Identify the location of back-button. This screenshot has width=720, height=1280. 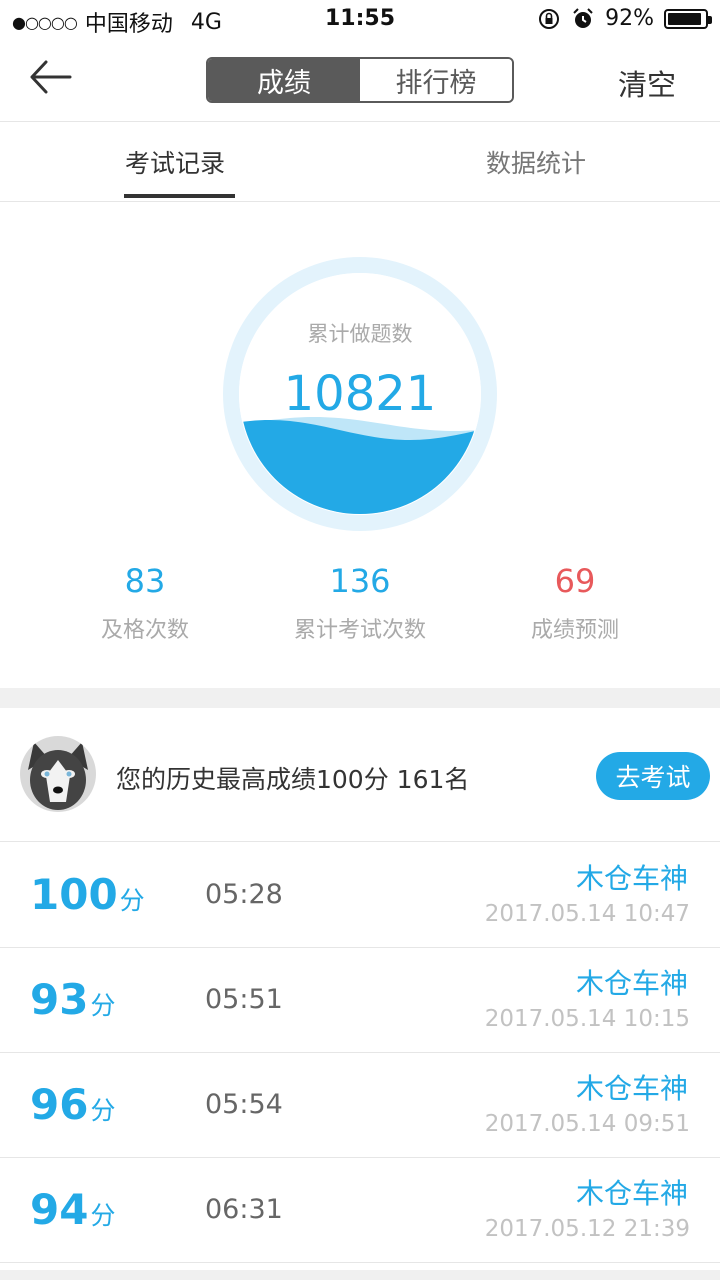
(51, 77).